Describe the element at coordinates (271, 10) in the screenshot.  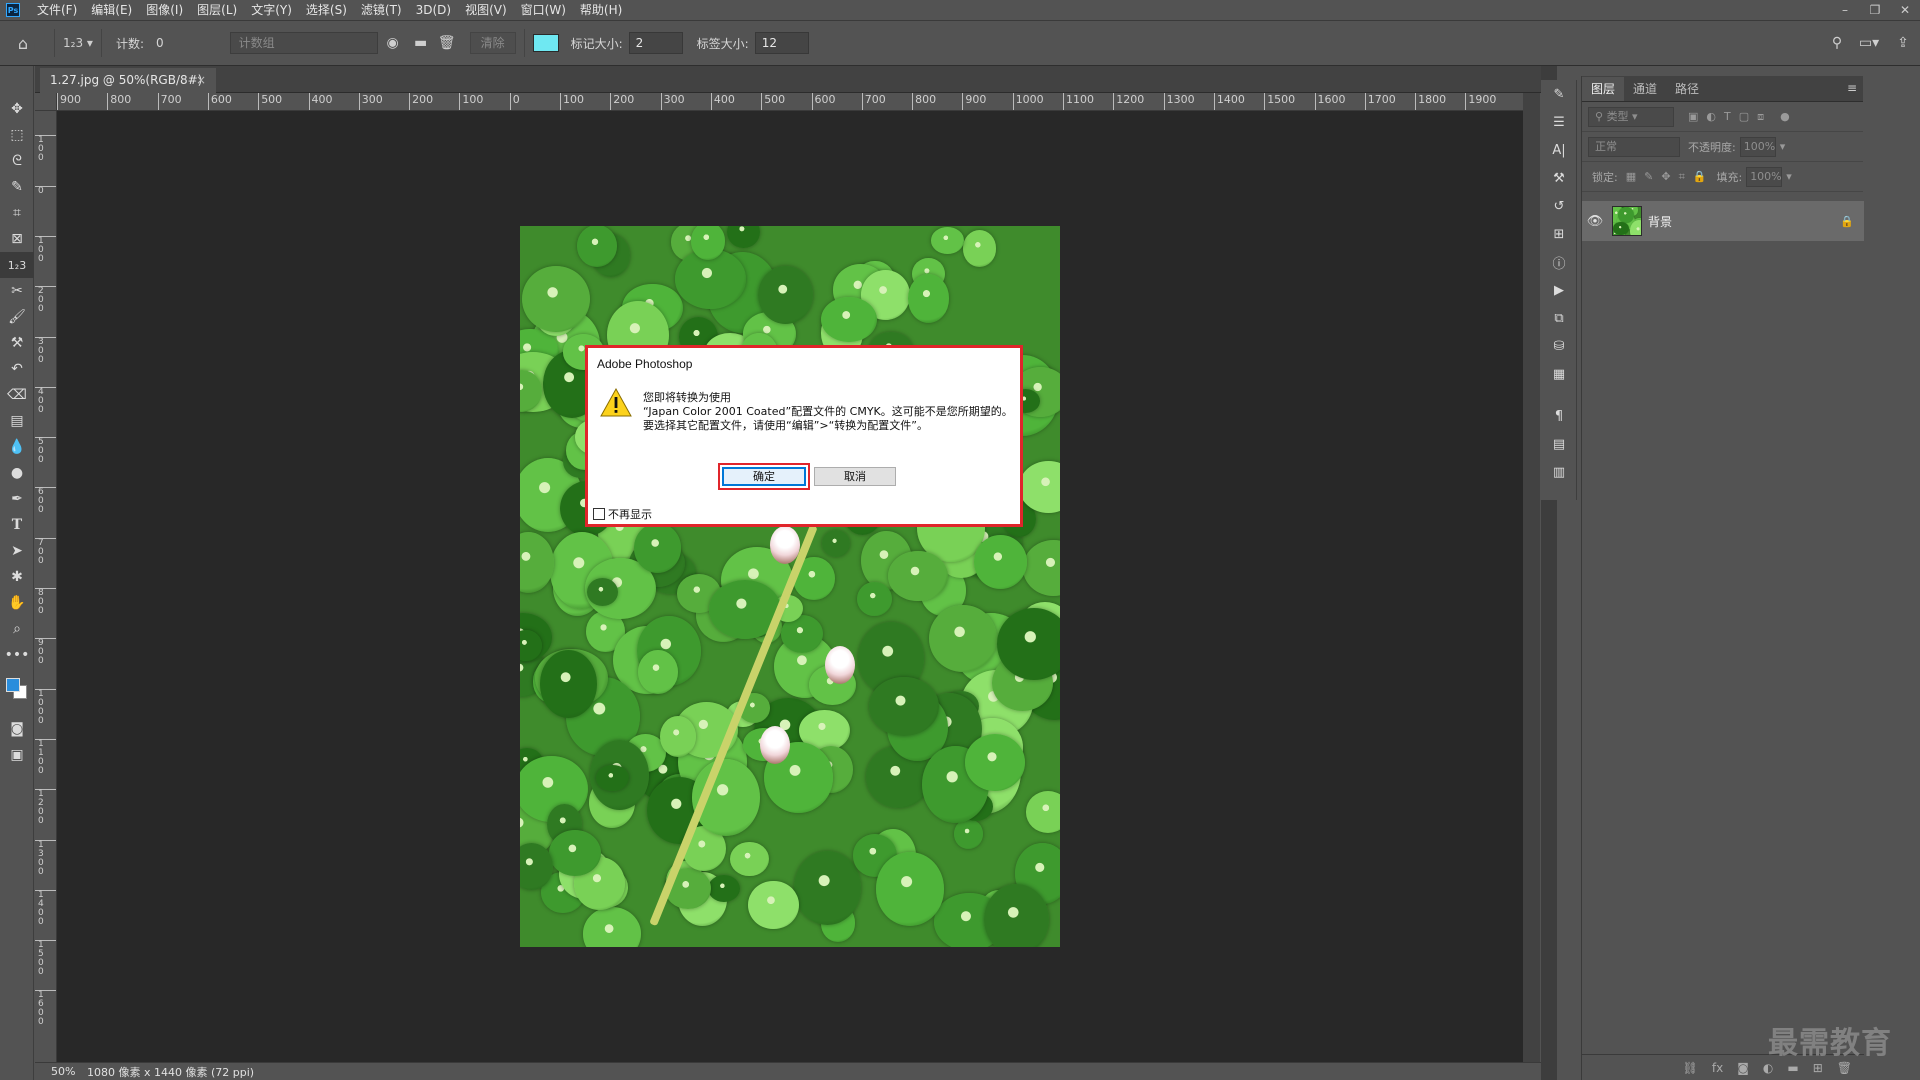
I see `menu-type: 文字(Y)` at that location.